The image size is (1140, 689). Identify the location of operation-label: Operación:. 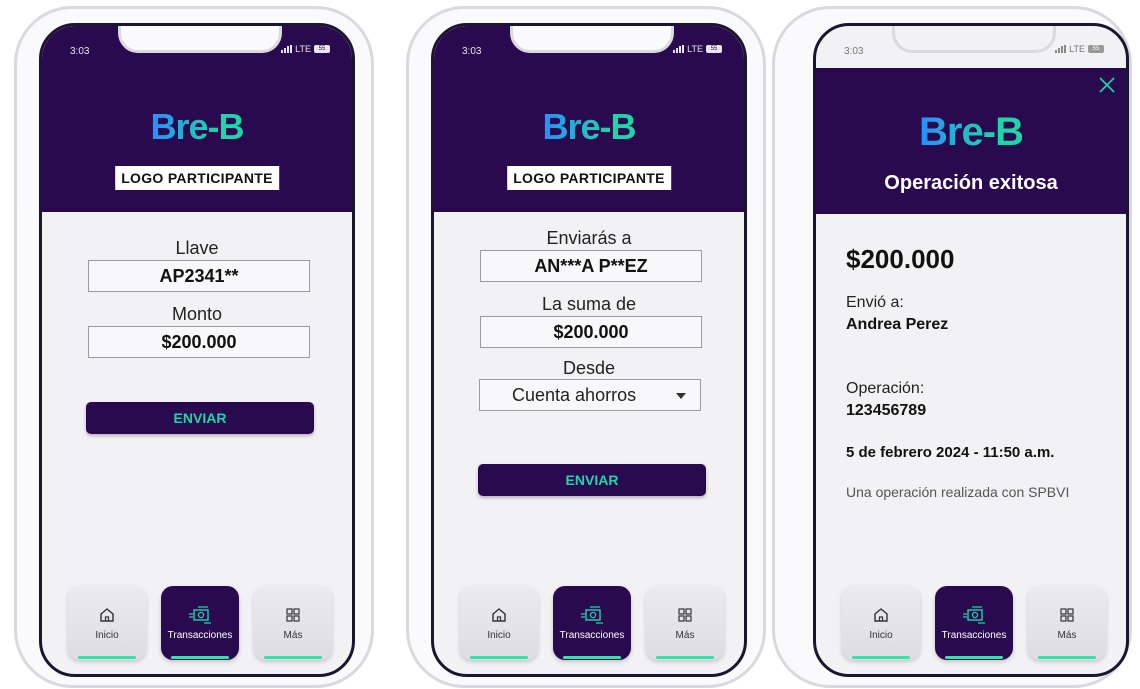
(885, 388).